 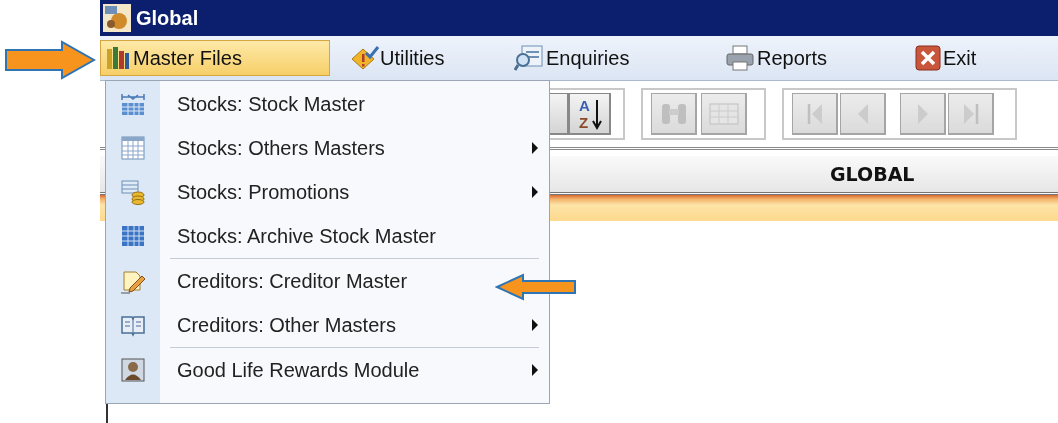 I want to click on menu-item: Creditors: Creditor Master, so click(x=262, y=281).